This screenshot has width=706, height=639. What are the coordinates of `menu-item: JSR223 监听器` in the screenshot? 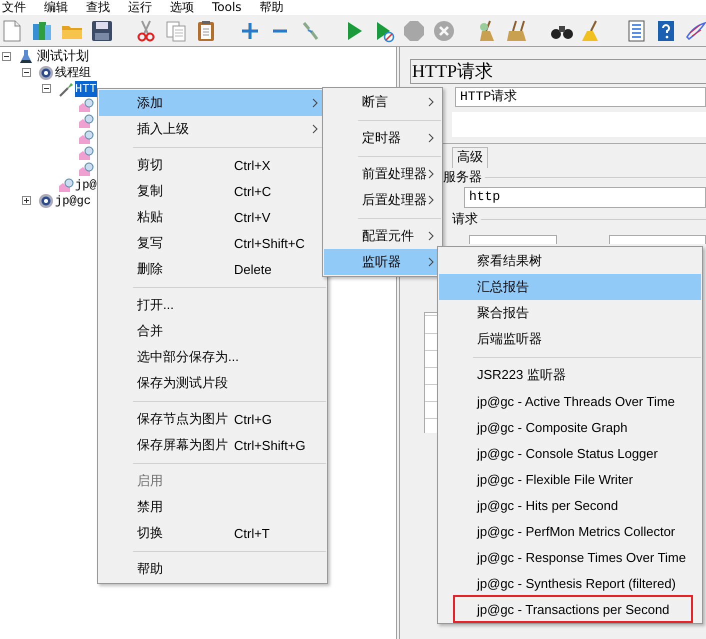 It's located at (570, 375).